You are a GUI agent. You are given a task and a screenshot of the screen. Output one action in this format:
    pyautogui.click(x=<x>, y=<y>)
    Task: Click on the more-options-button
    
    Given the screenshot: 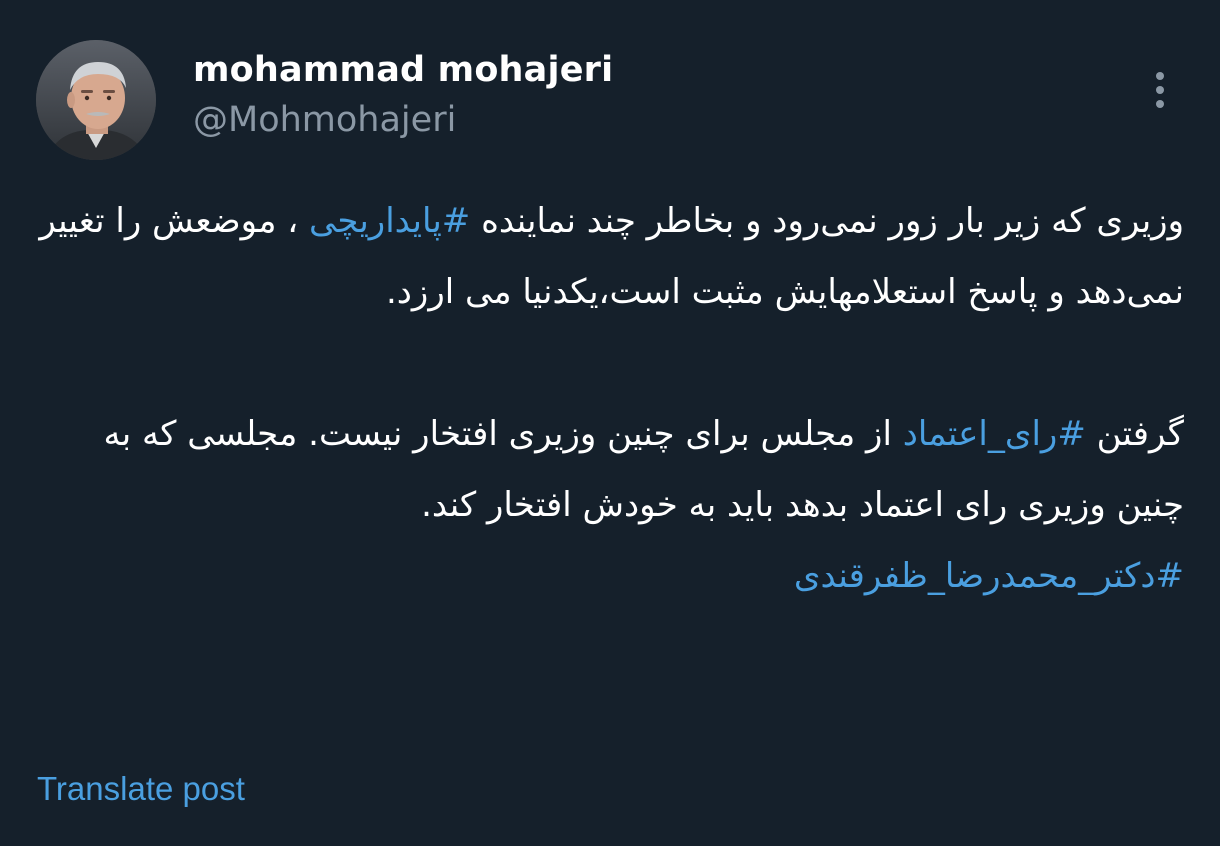 What is the action you would take?
    pyautogui.click(x=1160, y=90)
    